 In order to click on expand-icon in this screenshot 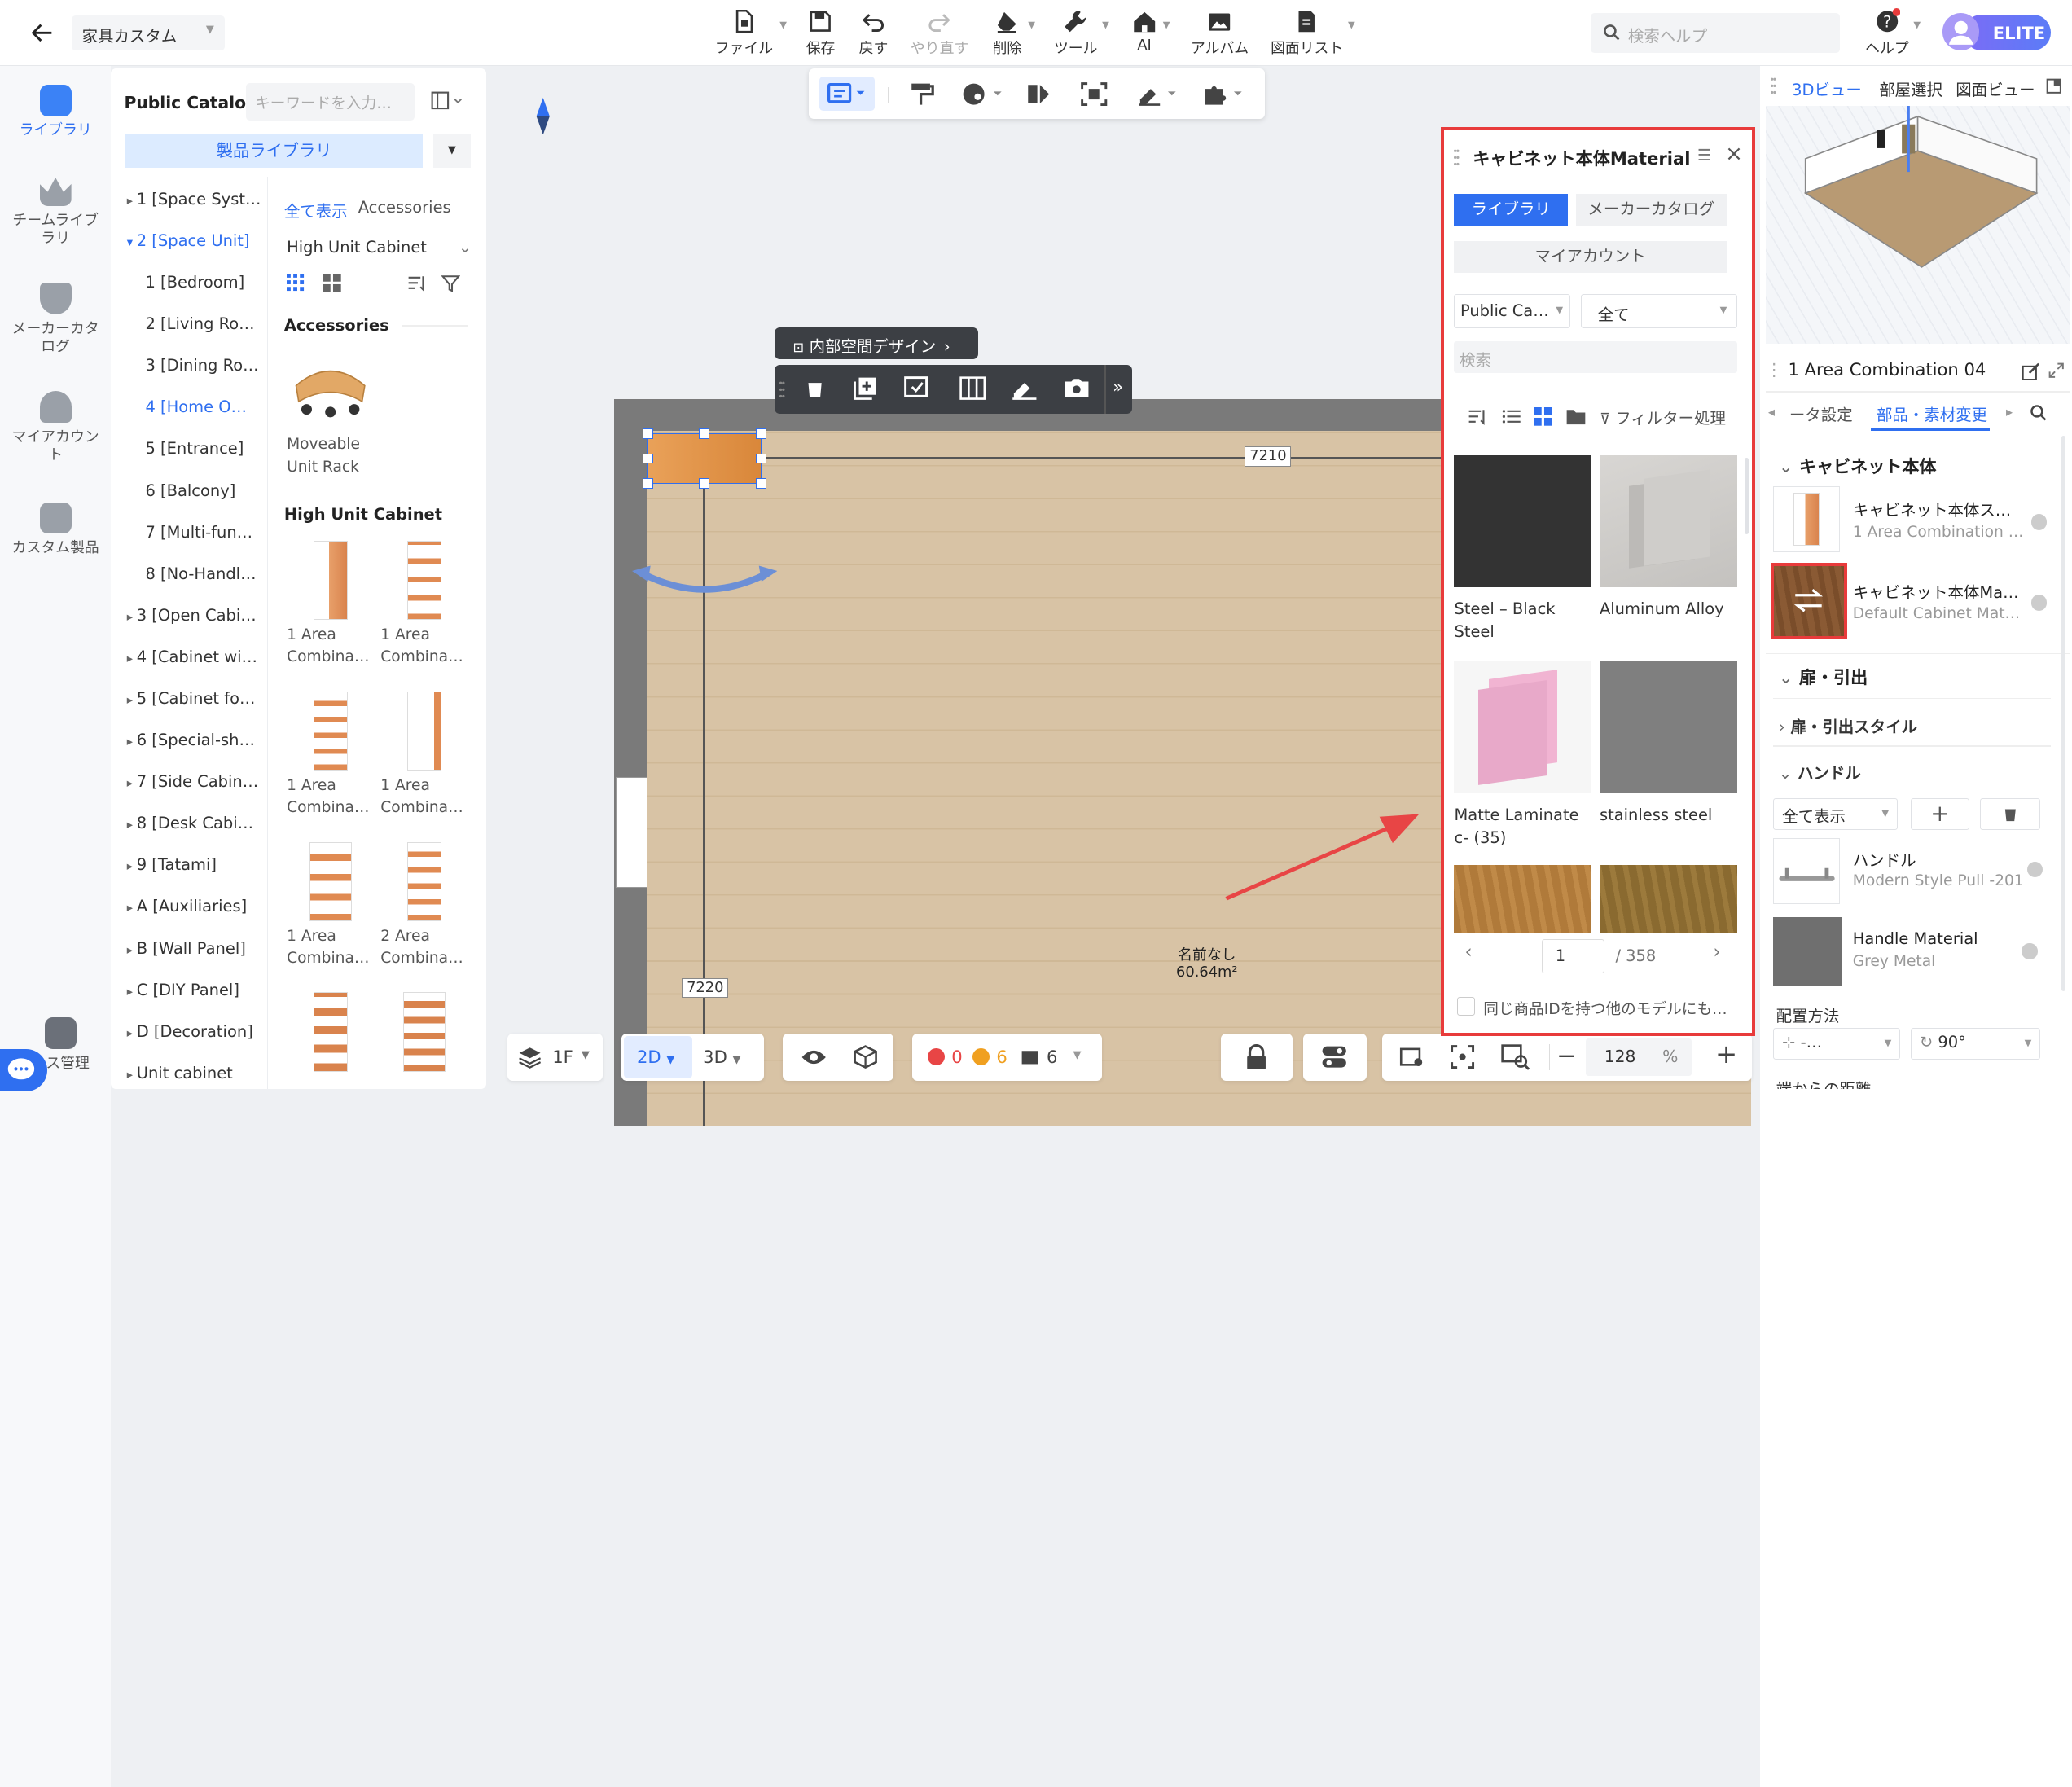, I will do `click(2056, 370)`.